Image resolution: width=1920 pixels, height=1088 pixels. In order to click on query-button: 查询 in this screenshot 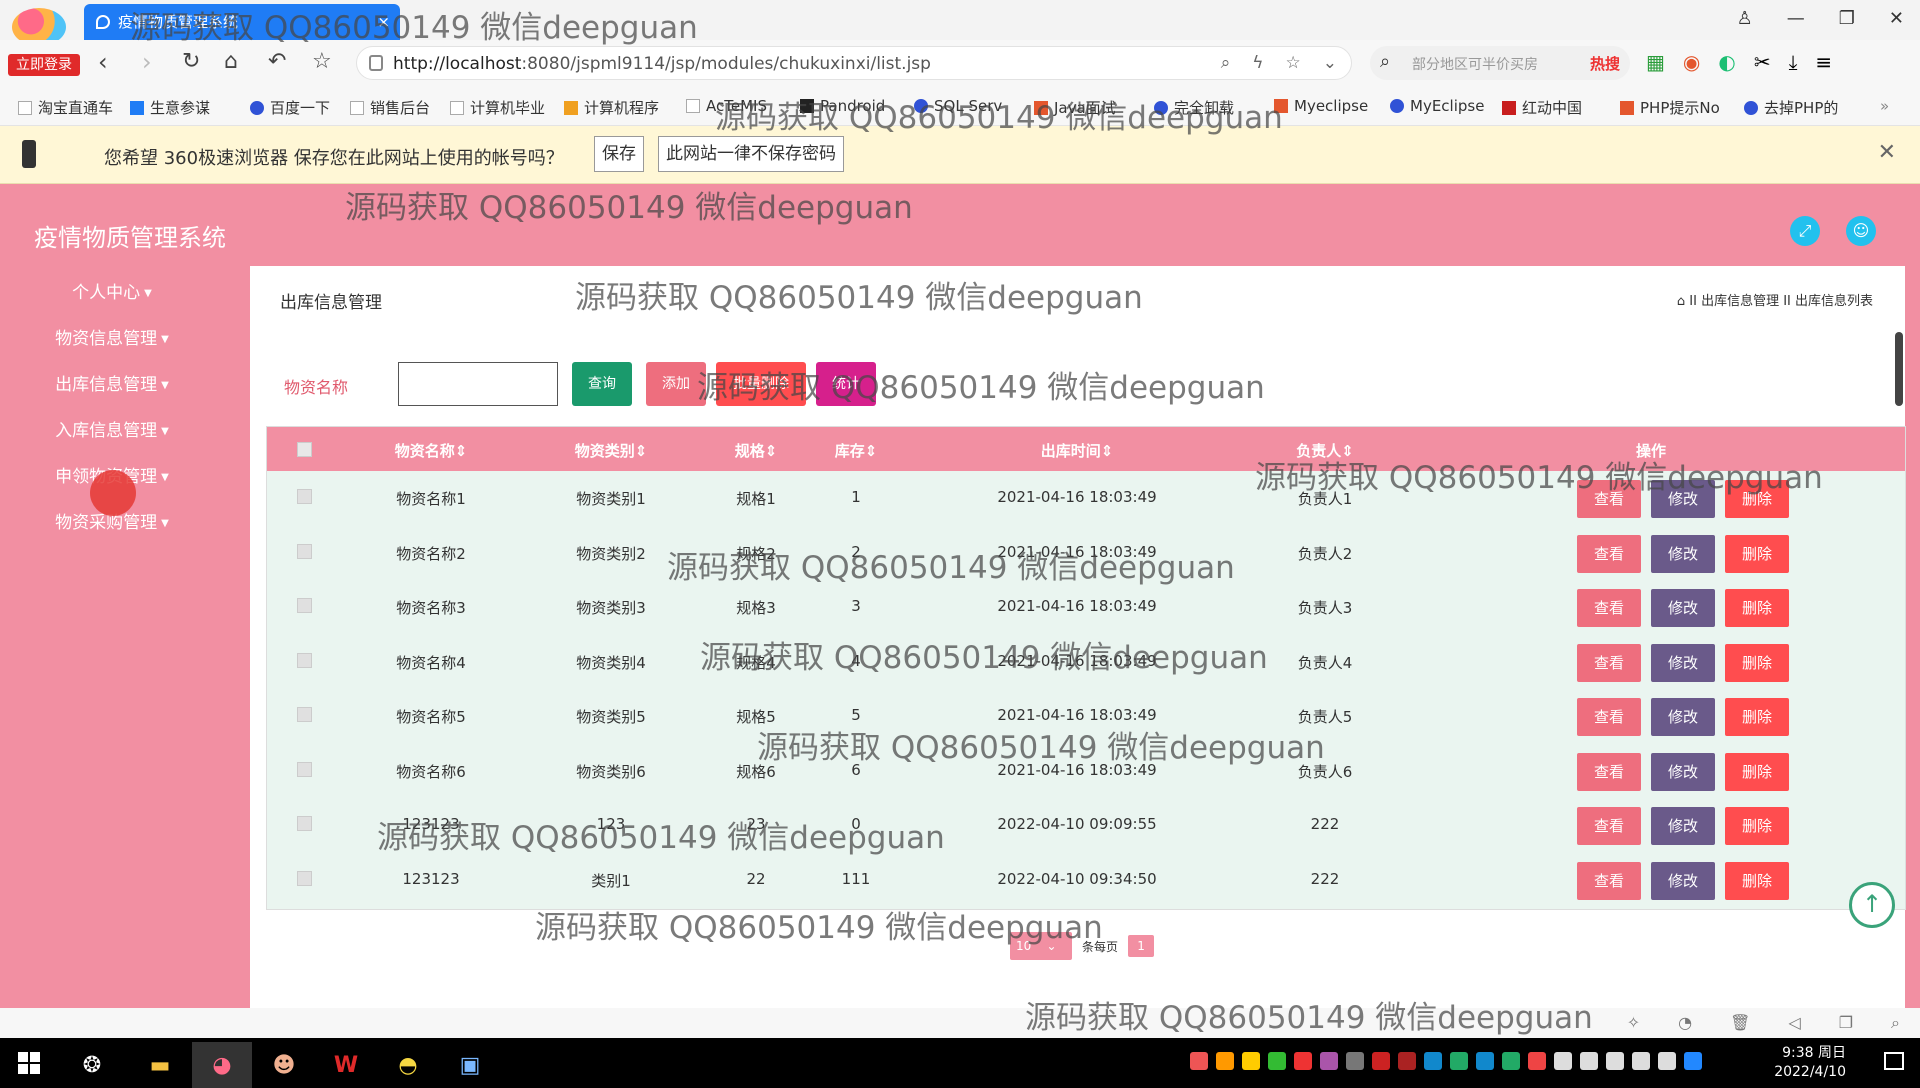, I will do `click(602, 384)`.